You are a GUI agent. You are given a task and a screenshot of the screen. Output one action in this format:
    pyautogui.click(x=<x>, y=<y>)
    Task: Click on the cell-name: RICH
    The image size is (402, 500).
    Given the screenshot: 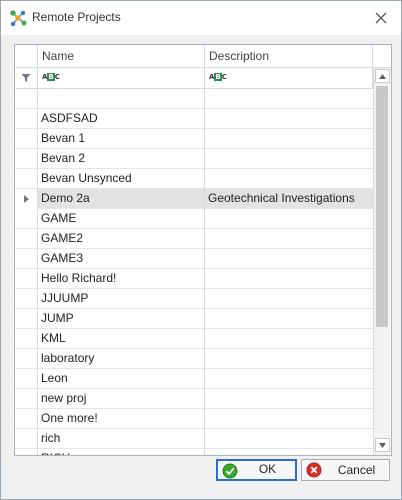 What is the action you would take?
    pyautogui.click(x=121, y=452)
    